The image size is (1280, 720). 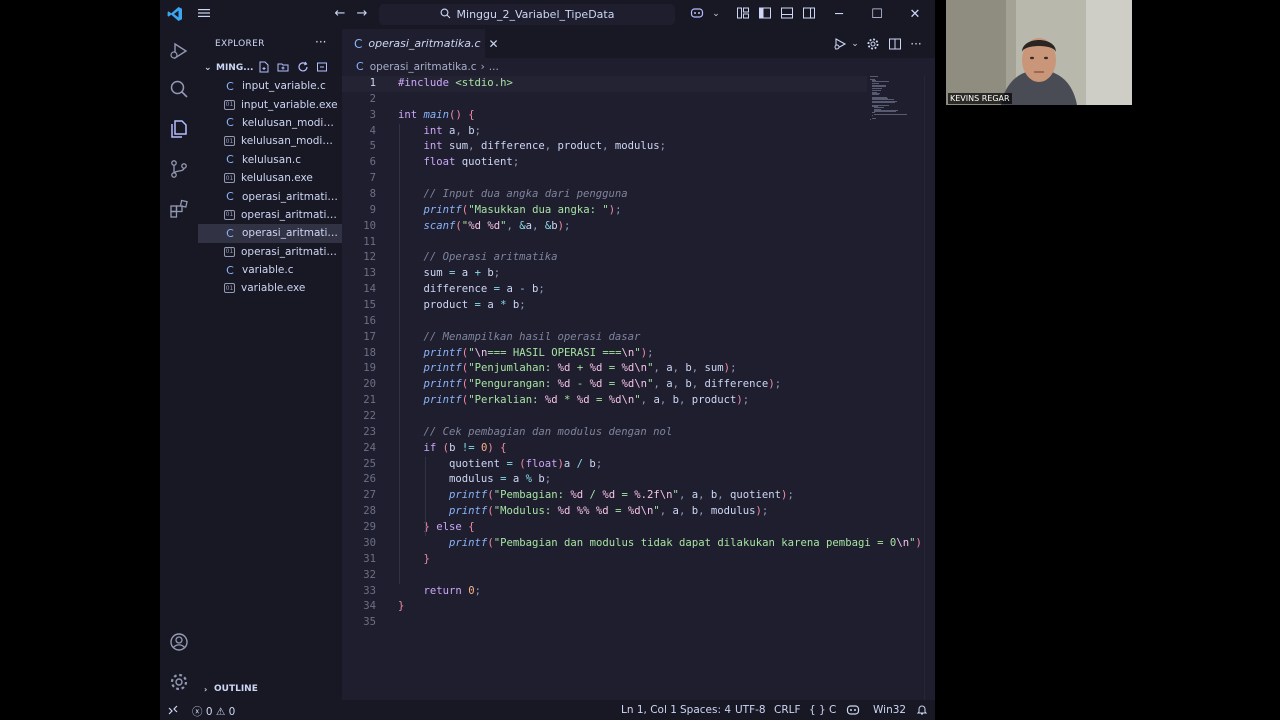 What do you see at coordinates (705, 710) in the screenshot?
I see `indentation: Spaces: 4` at bounding box center [705, 710].